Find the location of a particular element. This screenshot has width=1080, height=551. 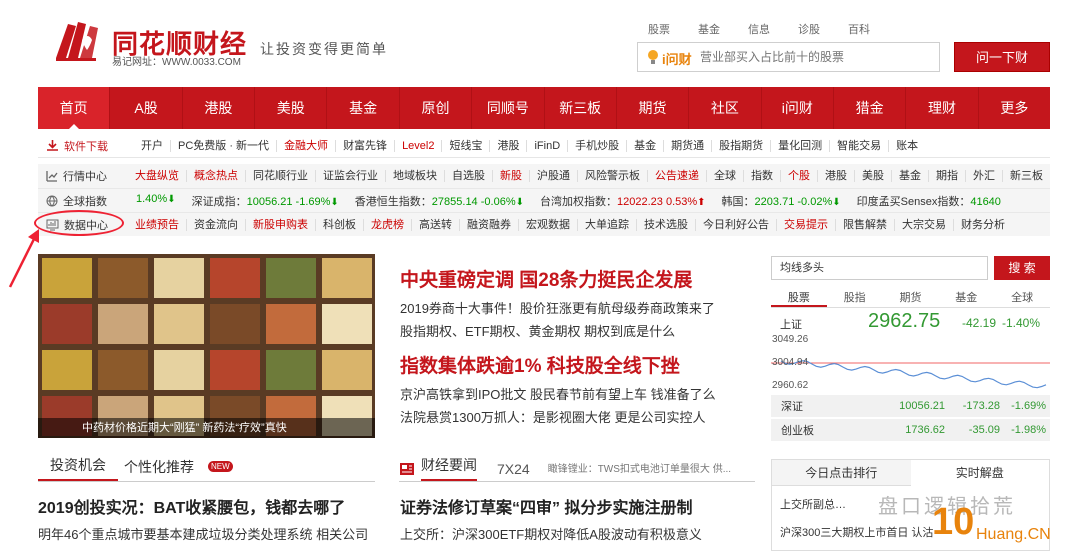

nav-community: 社区 is located at coordinates (725, 108).